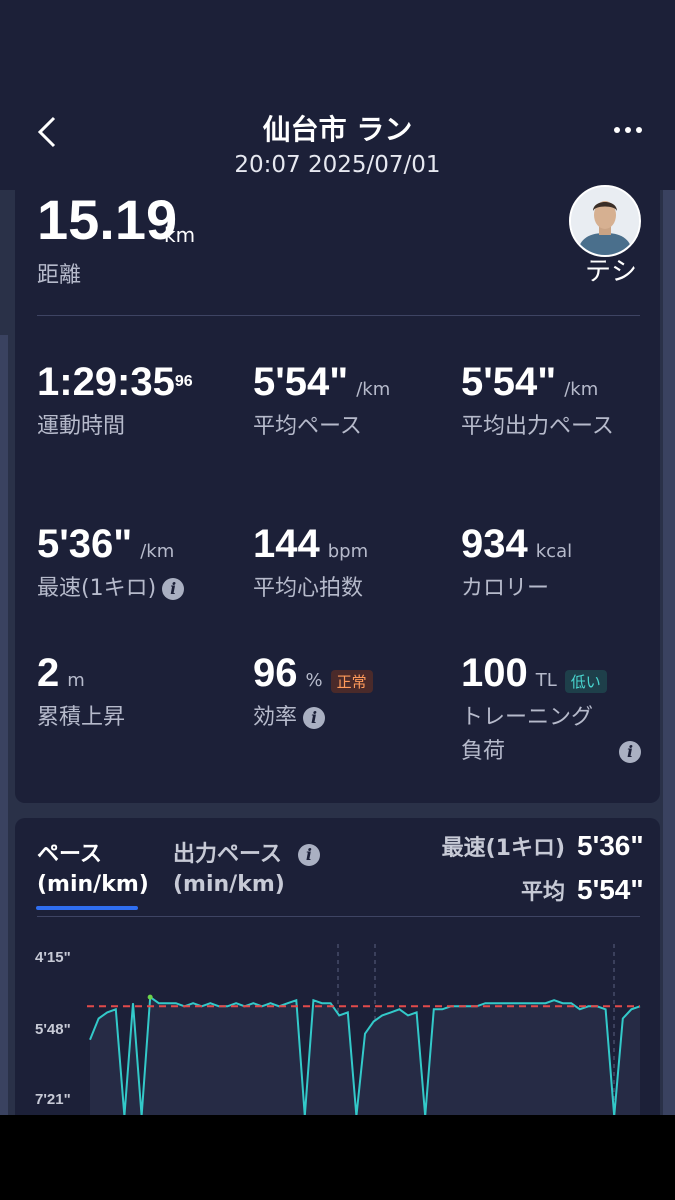 The height and width of the screenshot is (1200, 675). I want to click on stat-label-row: 効率 i, so click(345, 718).